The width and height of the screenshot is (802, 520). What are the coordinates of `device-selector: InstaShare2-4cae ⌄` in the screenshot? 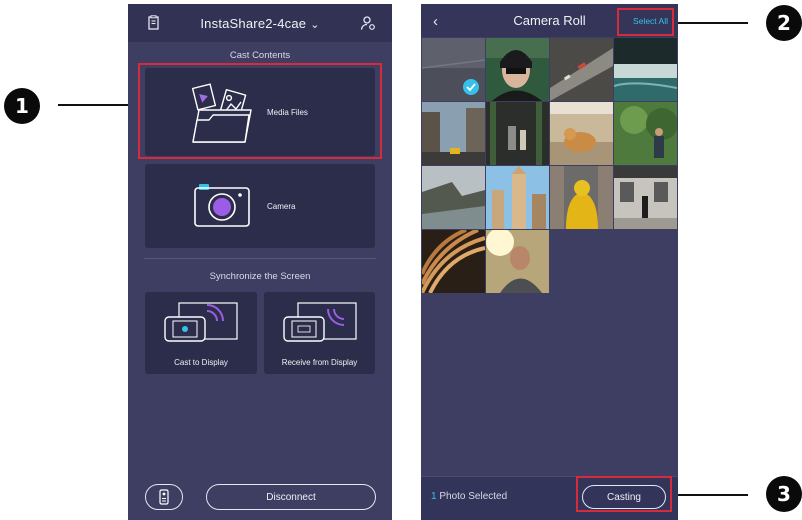 It's located at (259, 23).